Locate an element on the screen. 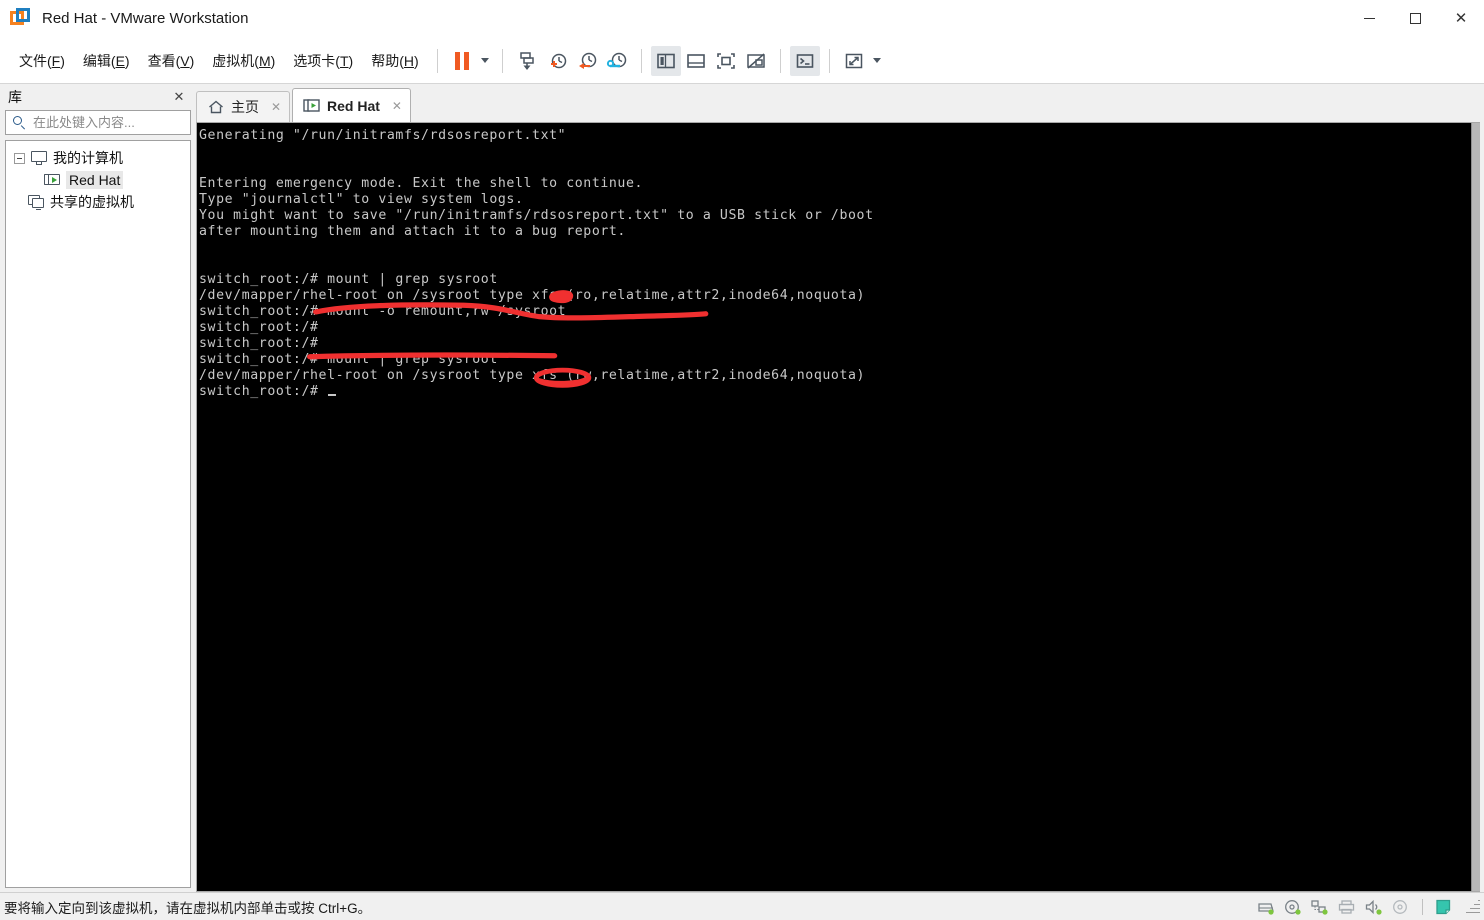 The height and width of the screenshot is (920, 1484). search-input is located at coordinates (121, 122).